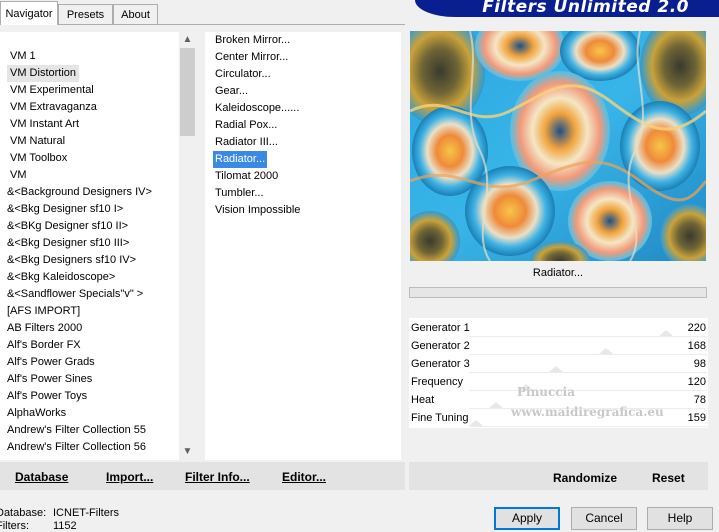  What do you see at coordinates (585, 478) in the screenshot?
I see `randomize-button: Randomize` at bounding box center [585, 478].